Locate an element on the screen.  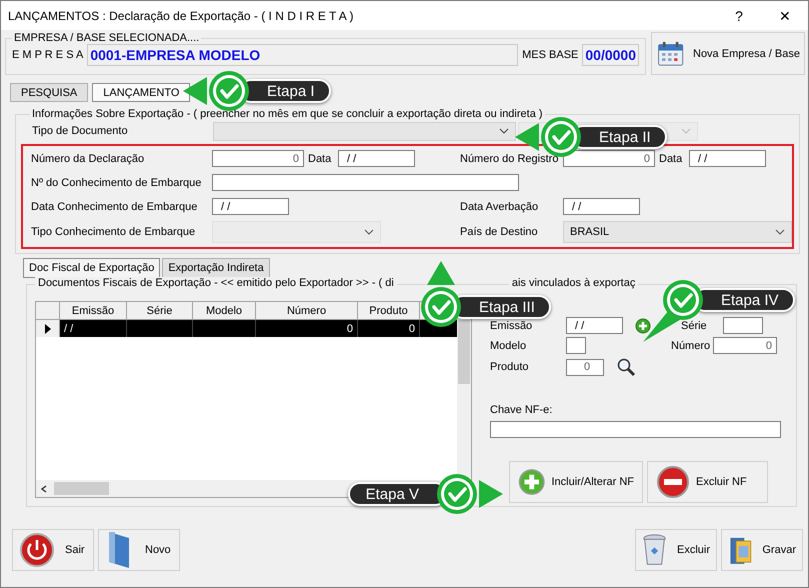
search-icon is located at coordinates (626, 367).